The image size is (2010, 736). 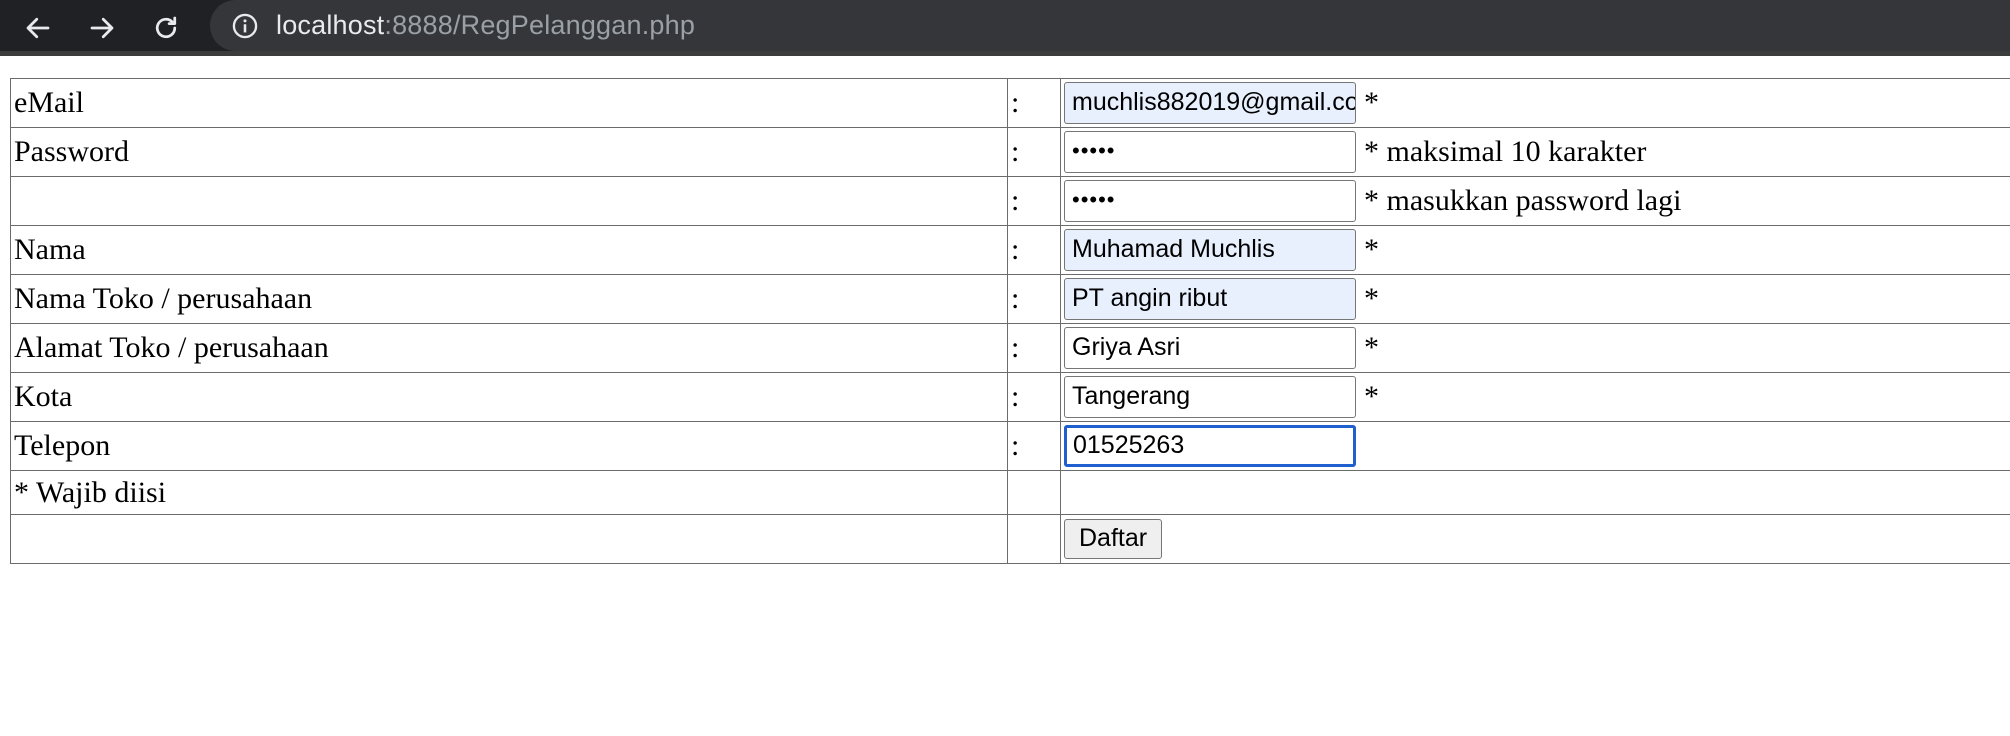 What do you see at coordinates (1210, 446) in the screenshot?
I see `telepon-input: 01525263` at bounding box center [1210, 446].